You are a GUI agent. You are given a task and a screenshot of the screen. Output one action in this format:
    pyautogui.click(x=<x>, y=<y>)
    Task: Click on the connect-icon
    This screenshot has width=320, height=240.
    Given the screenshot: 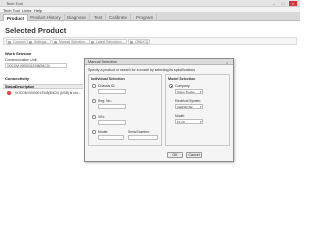 What is the action you would take?
    pyautogui.click(x=9, y=42)
    